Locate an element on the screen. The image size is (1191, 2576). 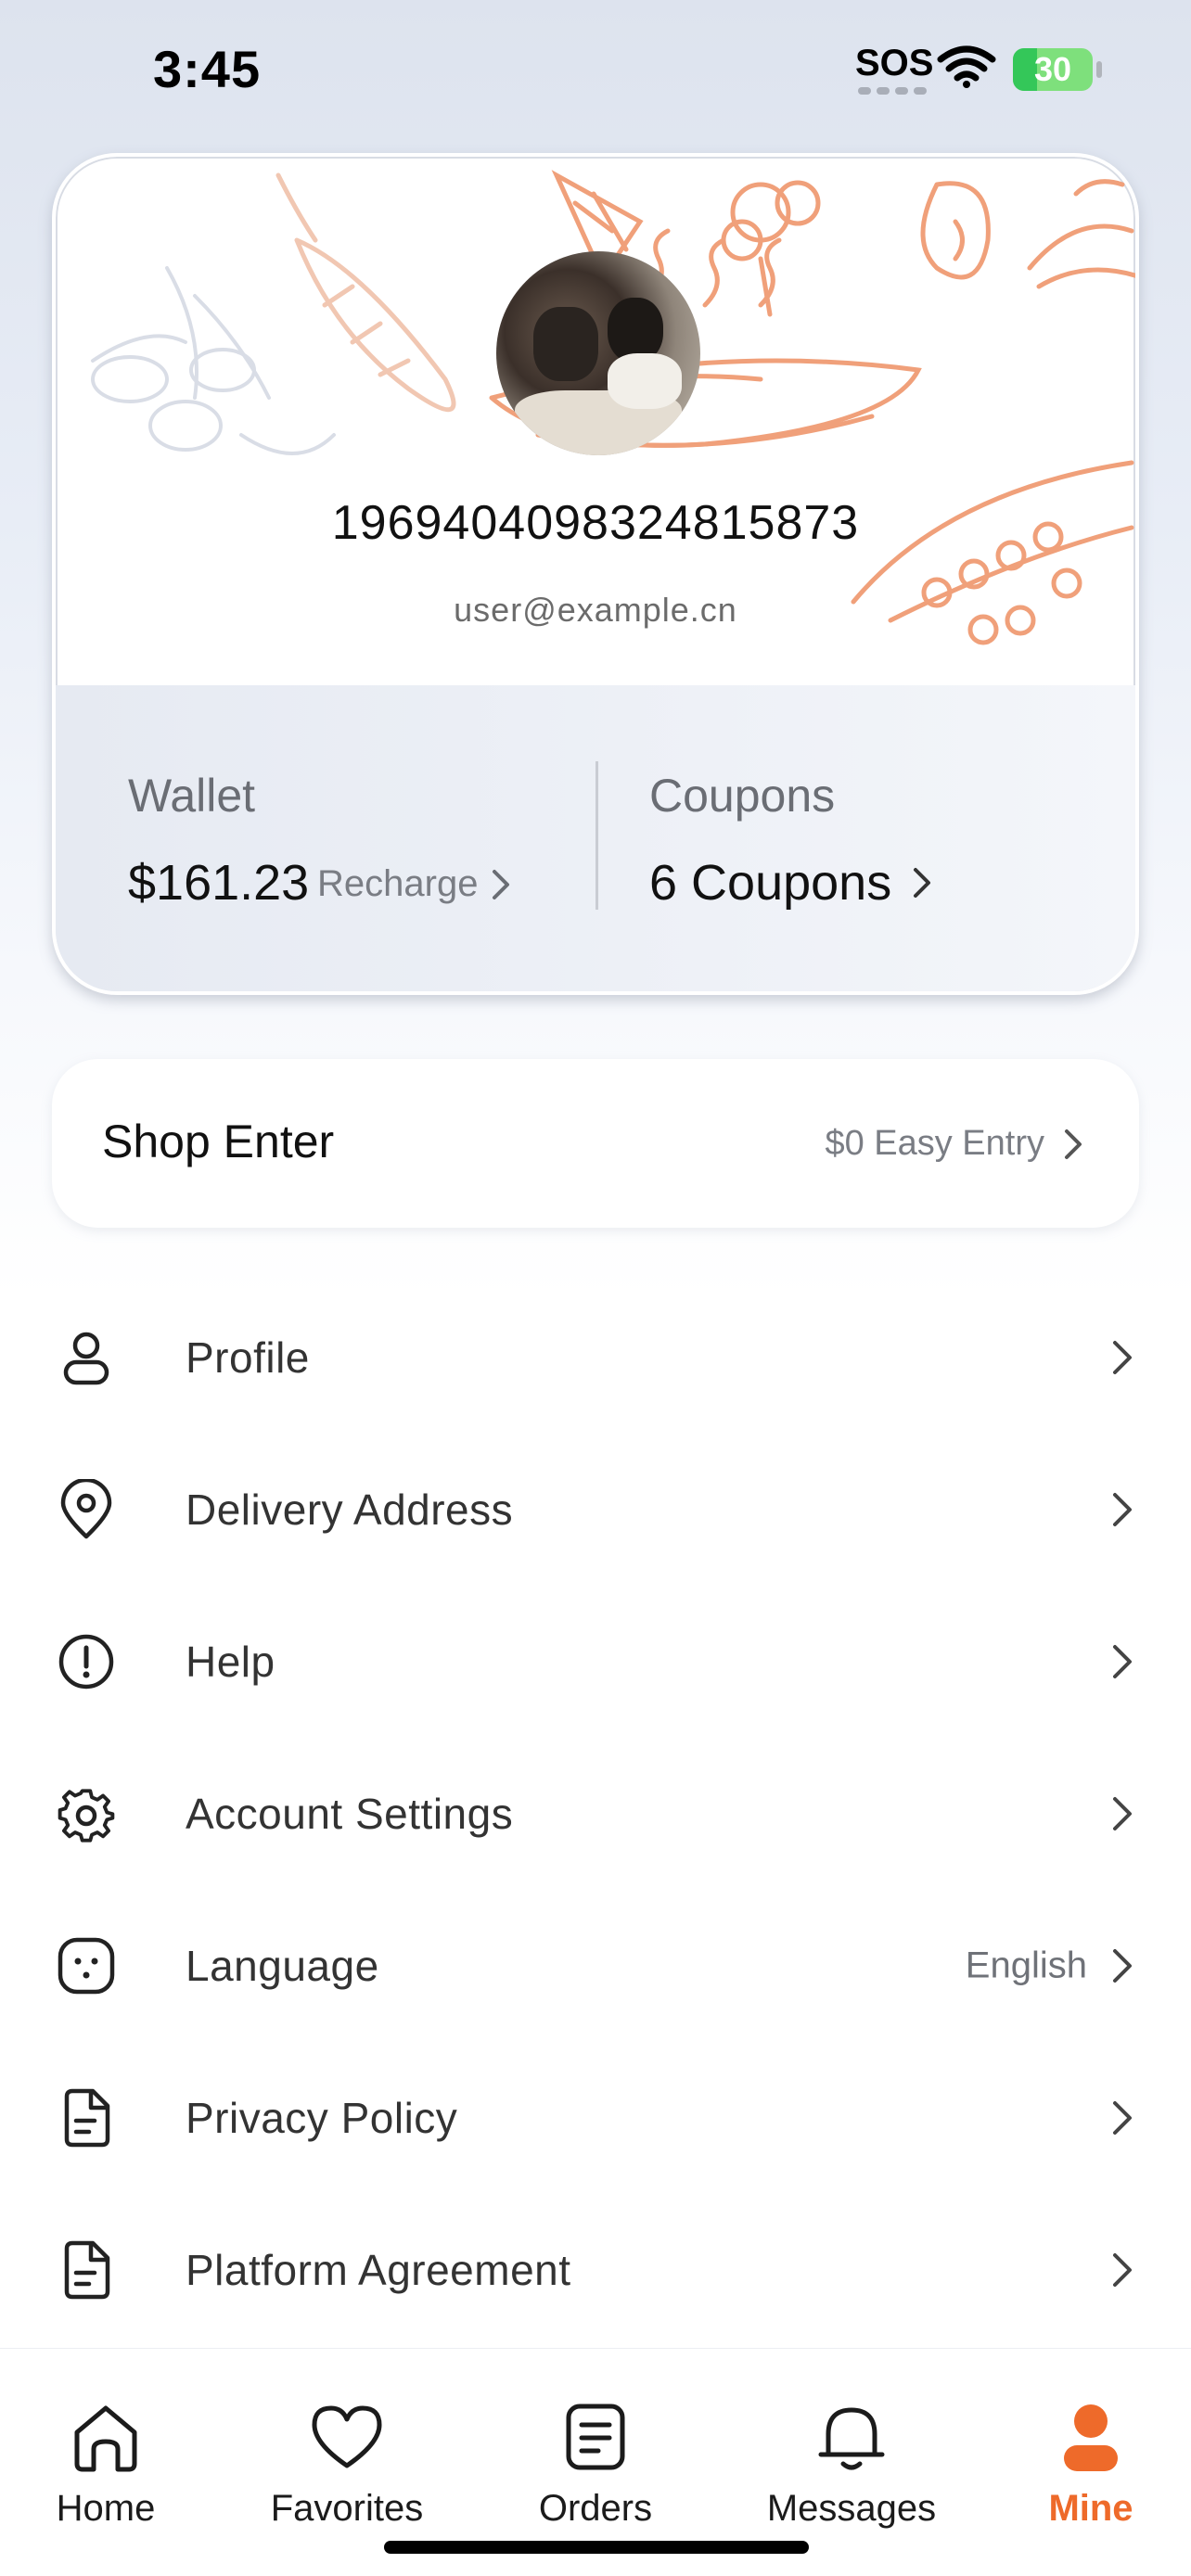
coupons-count: 6 Coupons is located at coordinates (770, 883).